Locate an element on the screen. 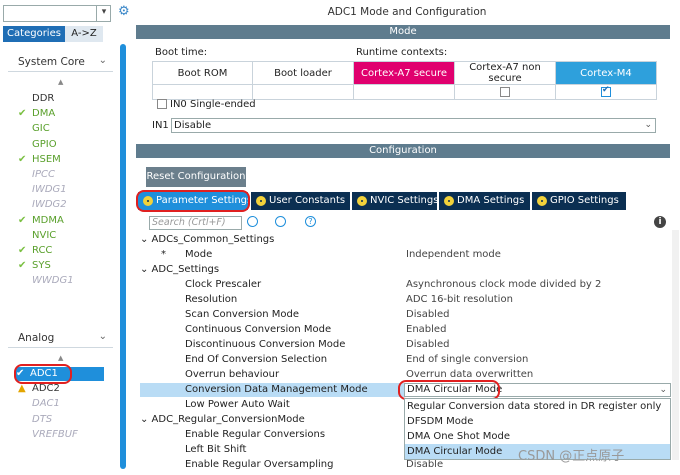 Image resolution: width=680 pixels, height=475 pixels. sidebar-item: IPCC is located at coordinates (36, 175).